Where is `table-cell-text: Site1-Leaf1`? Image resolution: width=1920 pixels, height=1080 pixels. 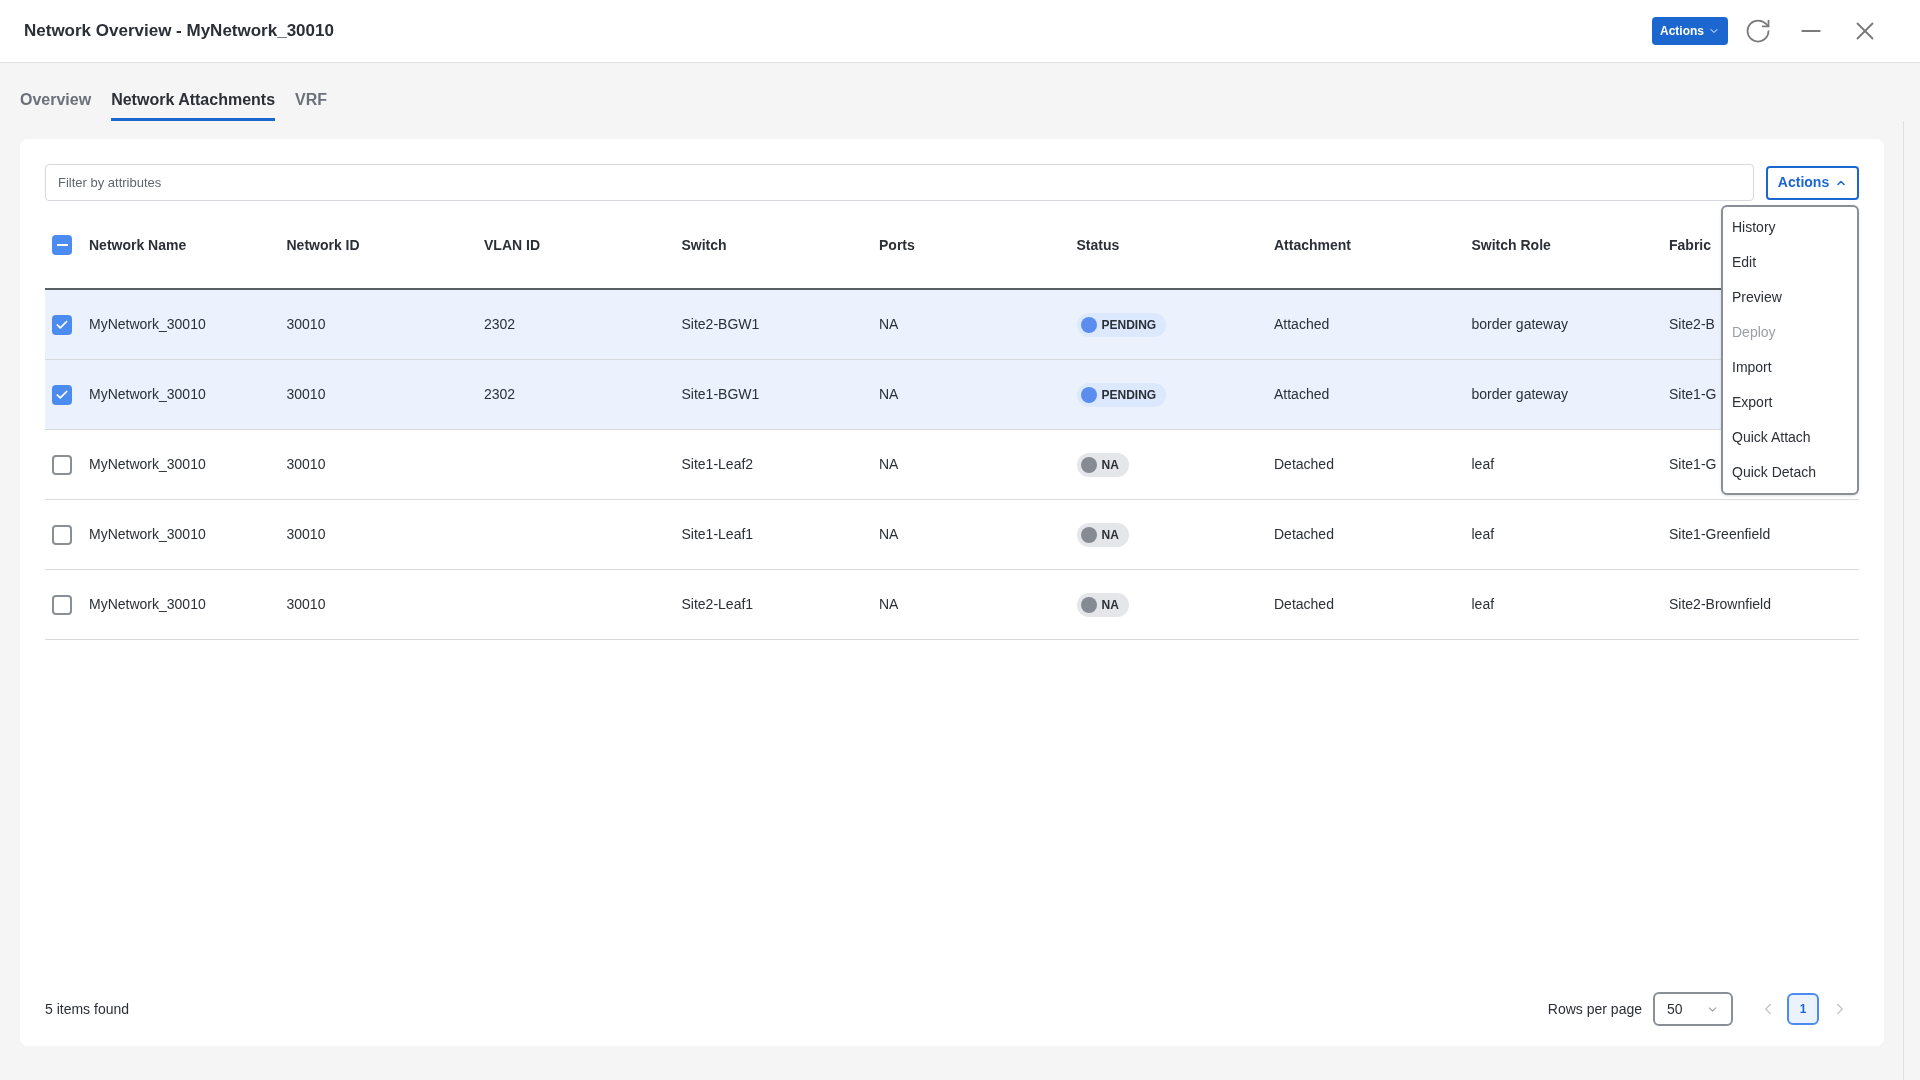 table-cell-text: Site1-Leaf1 is located at coordinates (717, 534).